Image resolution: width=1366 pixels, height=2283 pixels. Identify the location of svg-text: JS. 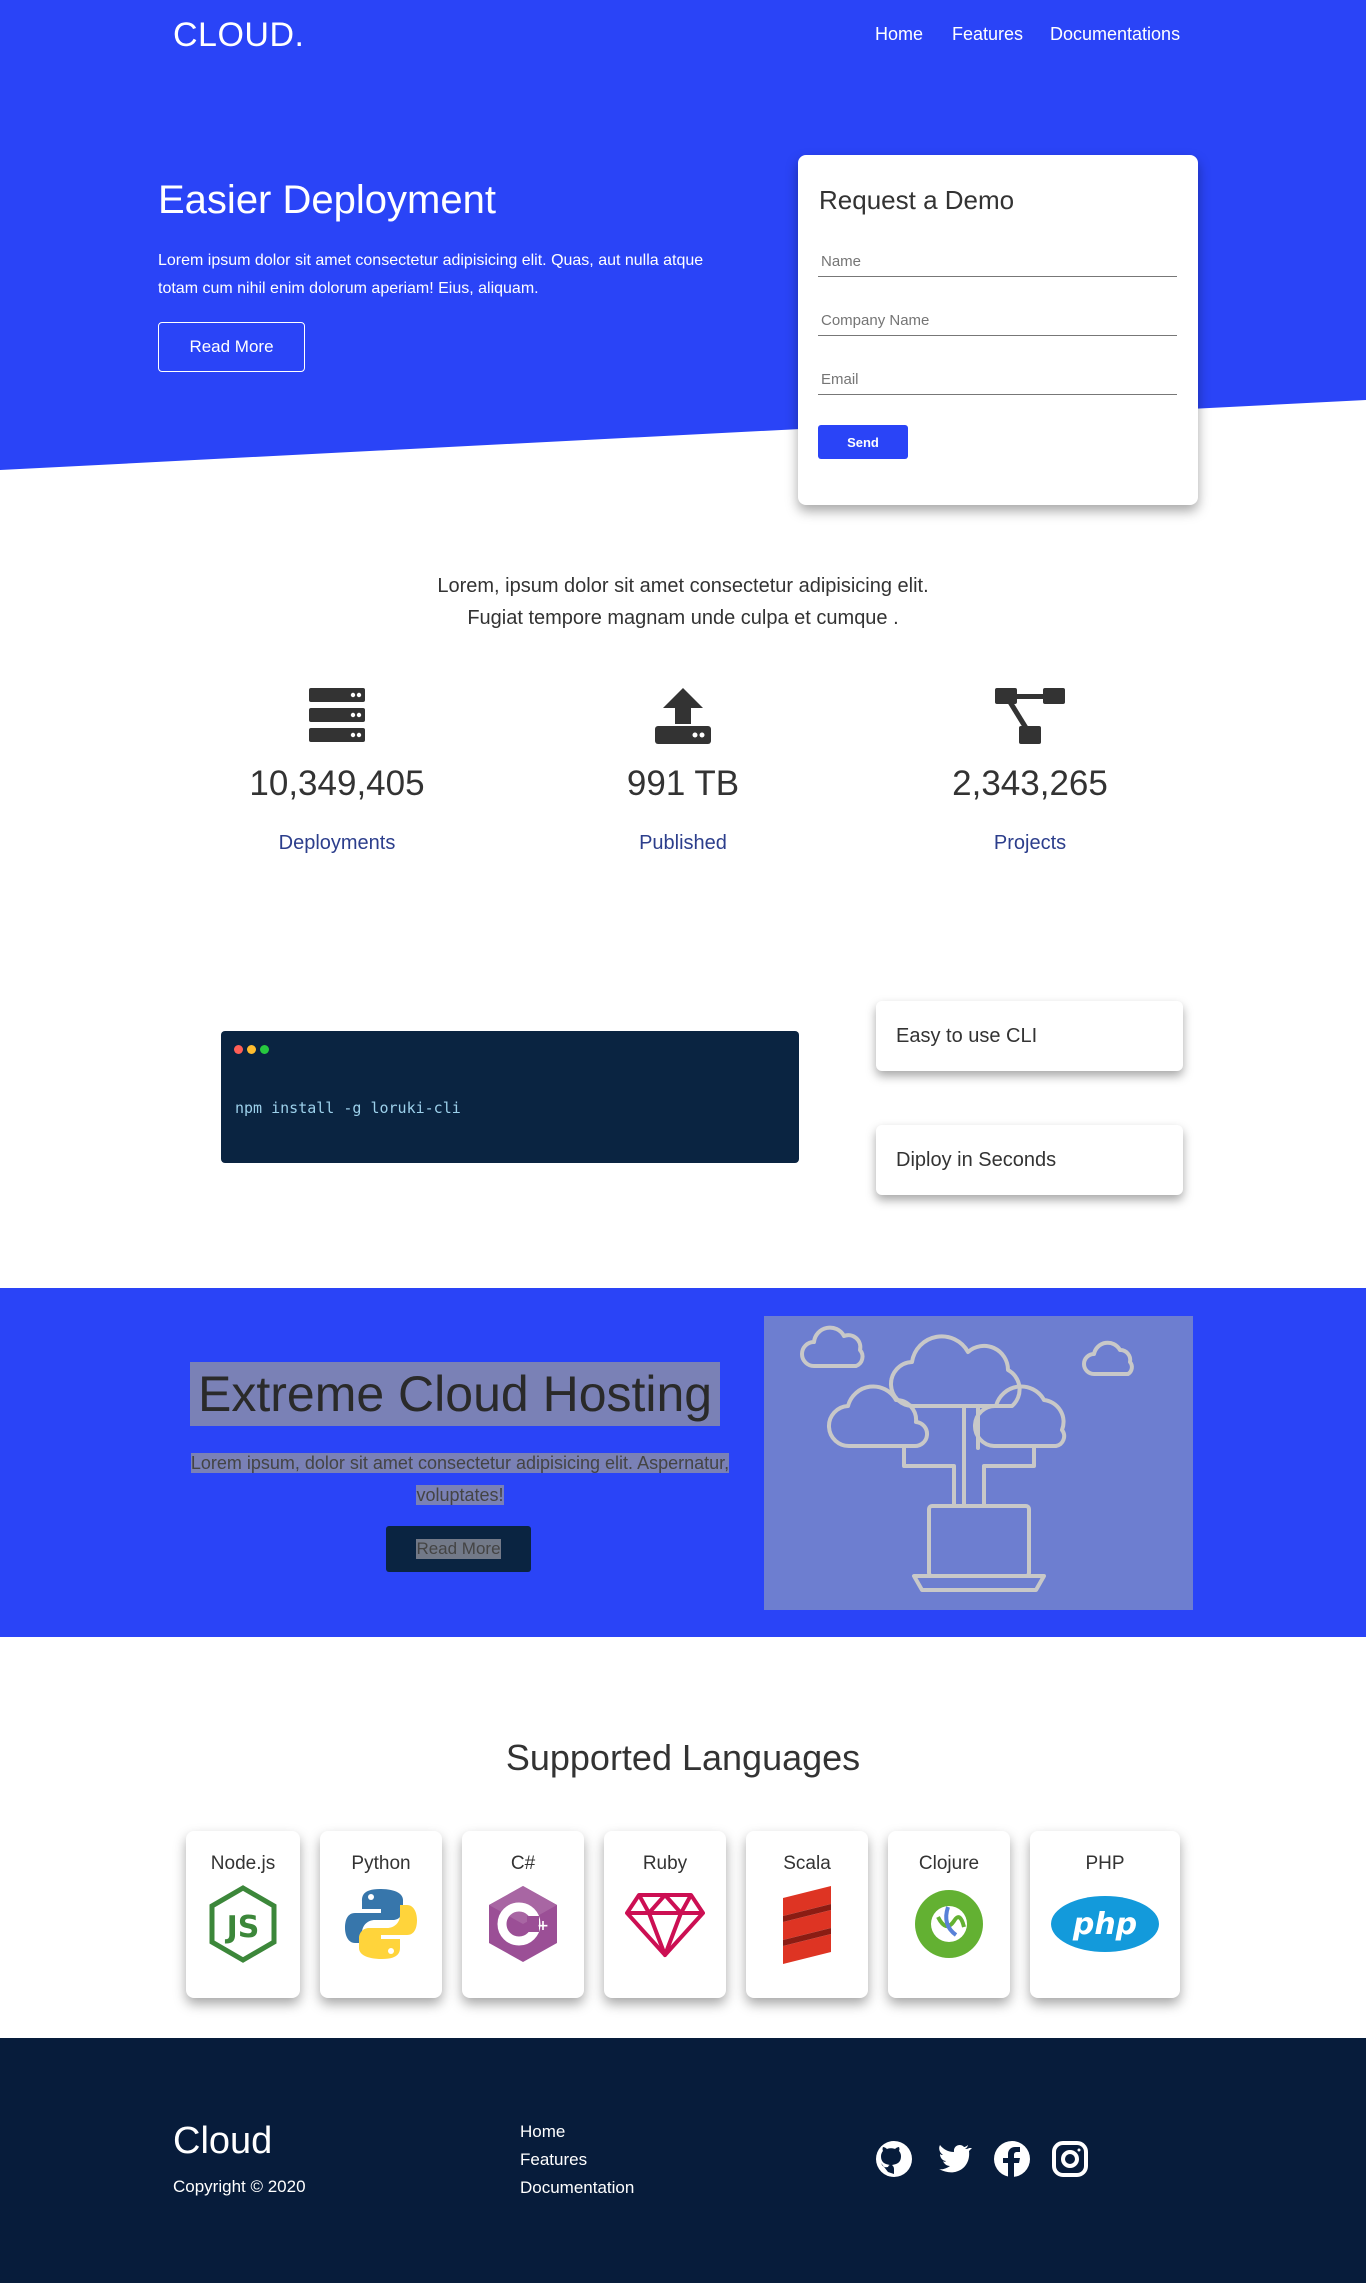
(242, 1927).